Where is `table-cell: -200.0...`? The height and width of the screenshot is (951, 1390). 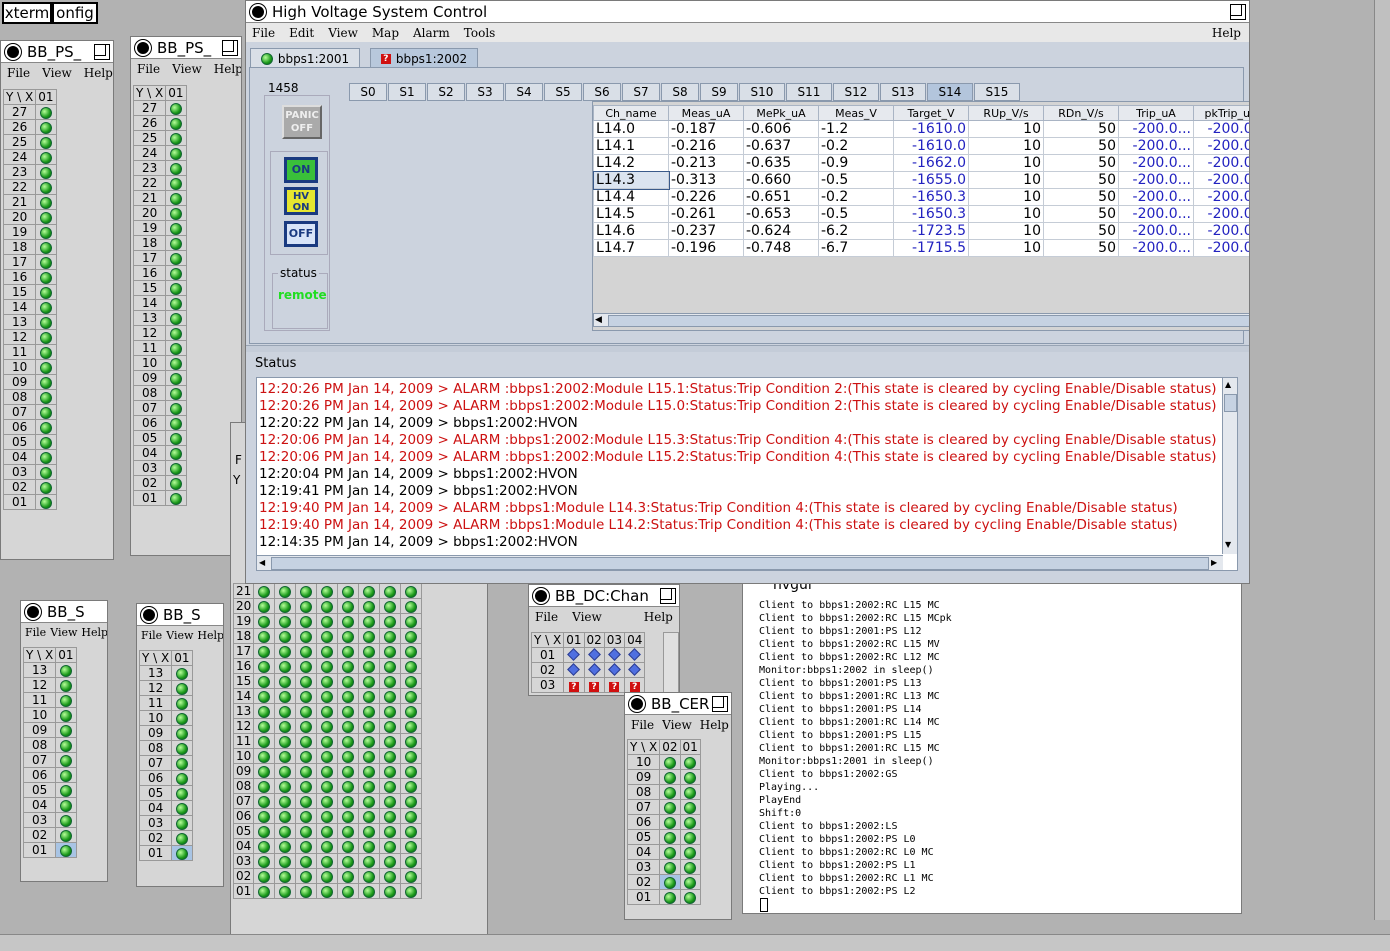
table-cell: -200.0... is located at coordinates (1156, 129).